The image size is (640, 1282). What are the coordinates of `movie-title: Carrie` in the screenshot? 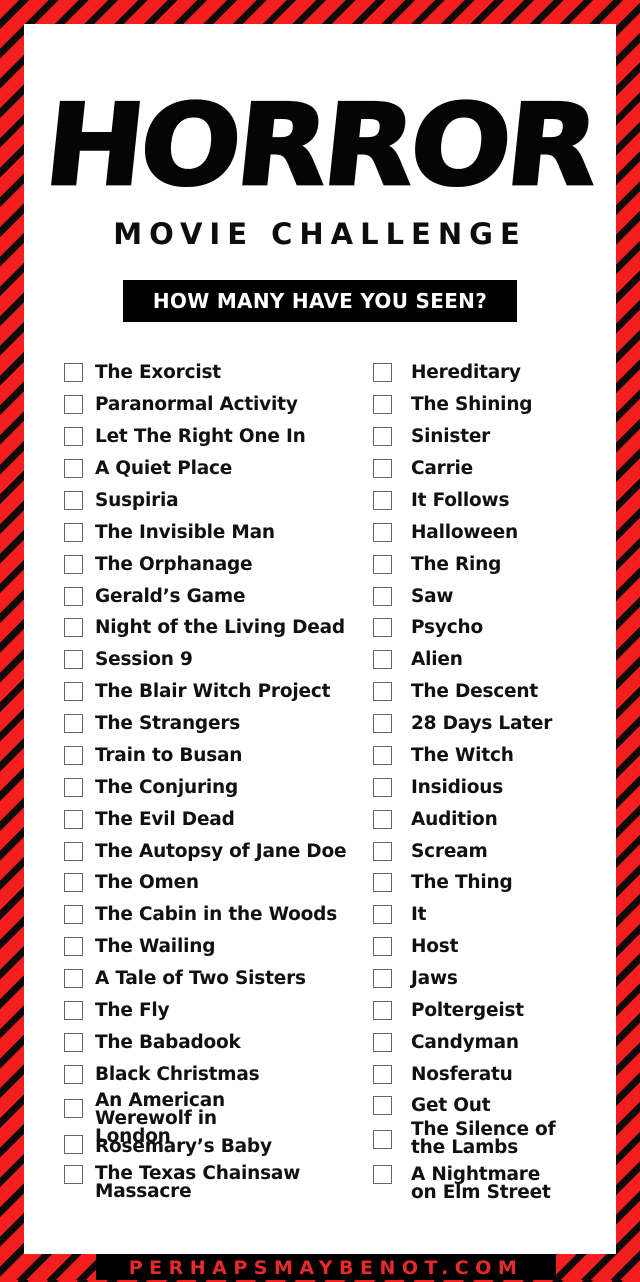 It's located at (442, 468).